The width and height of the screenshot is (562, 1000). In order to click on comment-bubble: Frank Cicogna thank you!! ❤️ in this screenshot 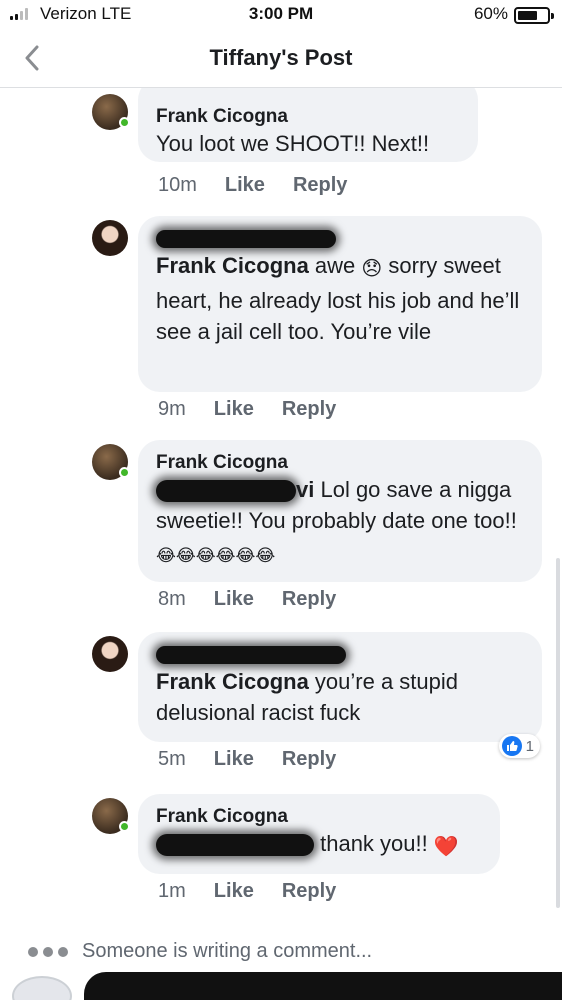, I will do `click(319, 834)`.